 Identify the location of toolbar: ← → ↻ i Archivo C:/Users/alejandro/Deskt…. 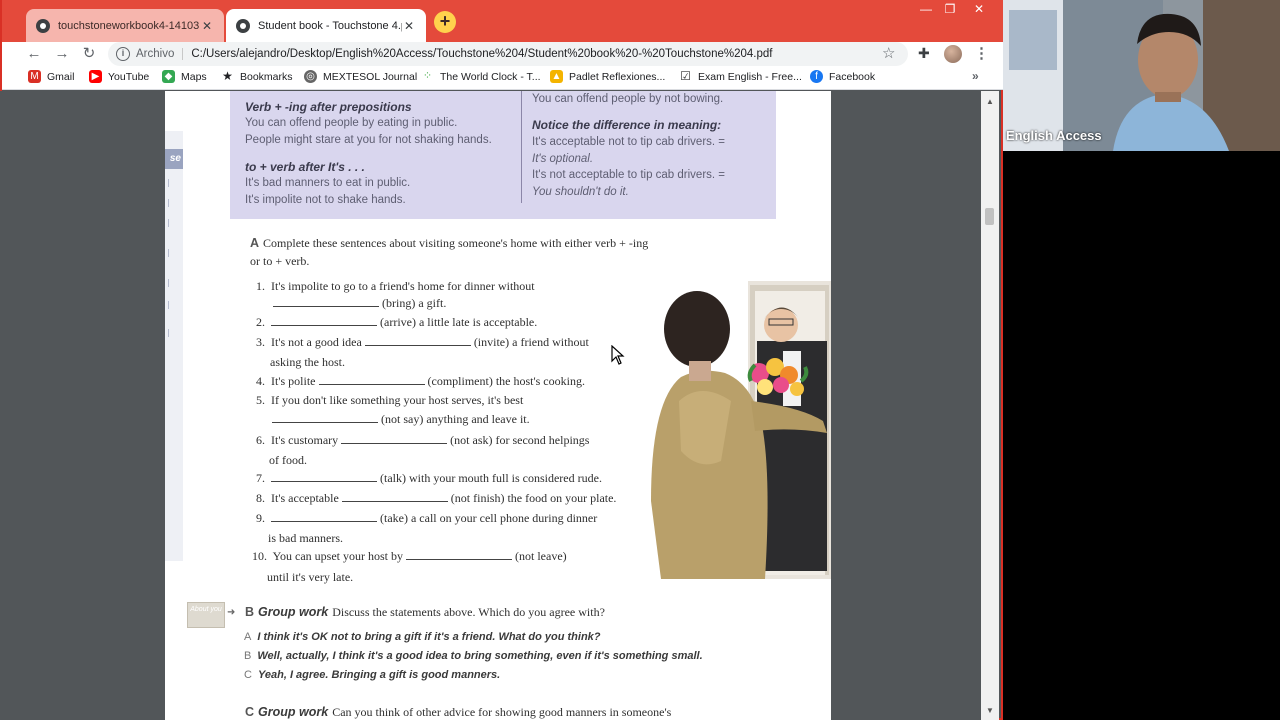
(502, 54).